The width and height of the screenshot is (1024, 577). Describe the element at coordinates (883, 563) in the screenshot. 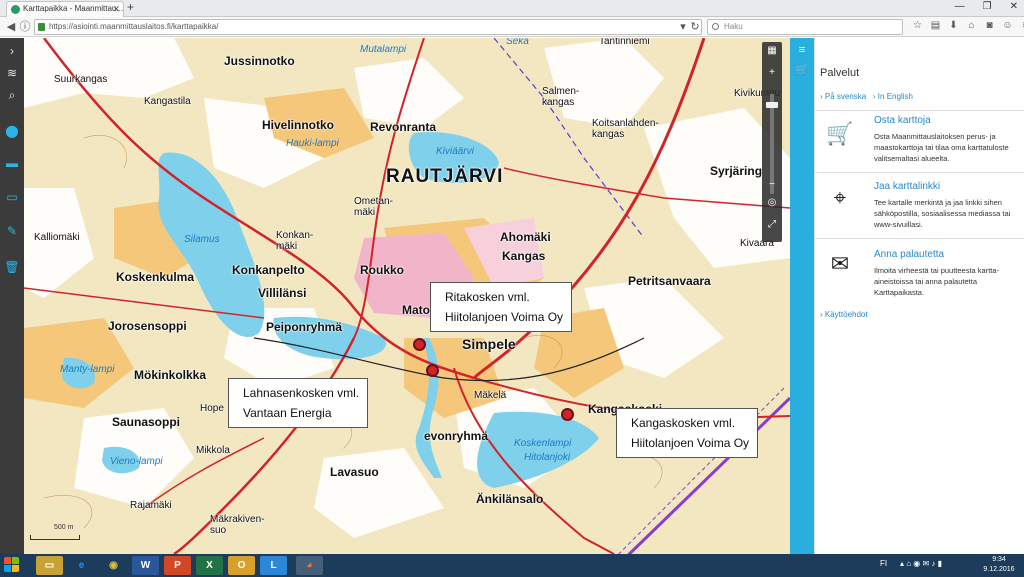

I see `tray-language: FI` at that location.